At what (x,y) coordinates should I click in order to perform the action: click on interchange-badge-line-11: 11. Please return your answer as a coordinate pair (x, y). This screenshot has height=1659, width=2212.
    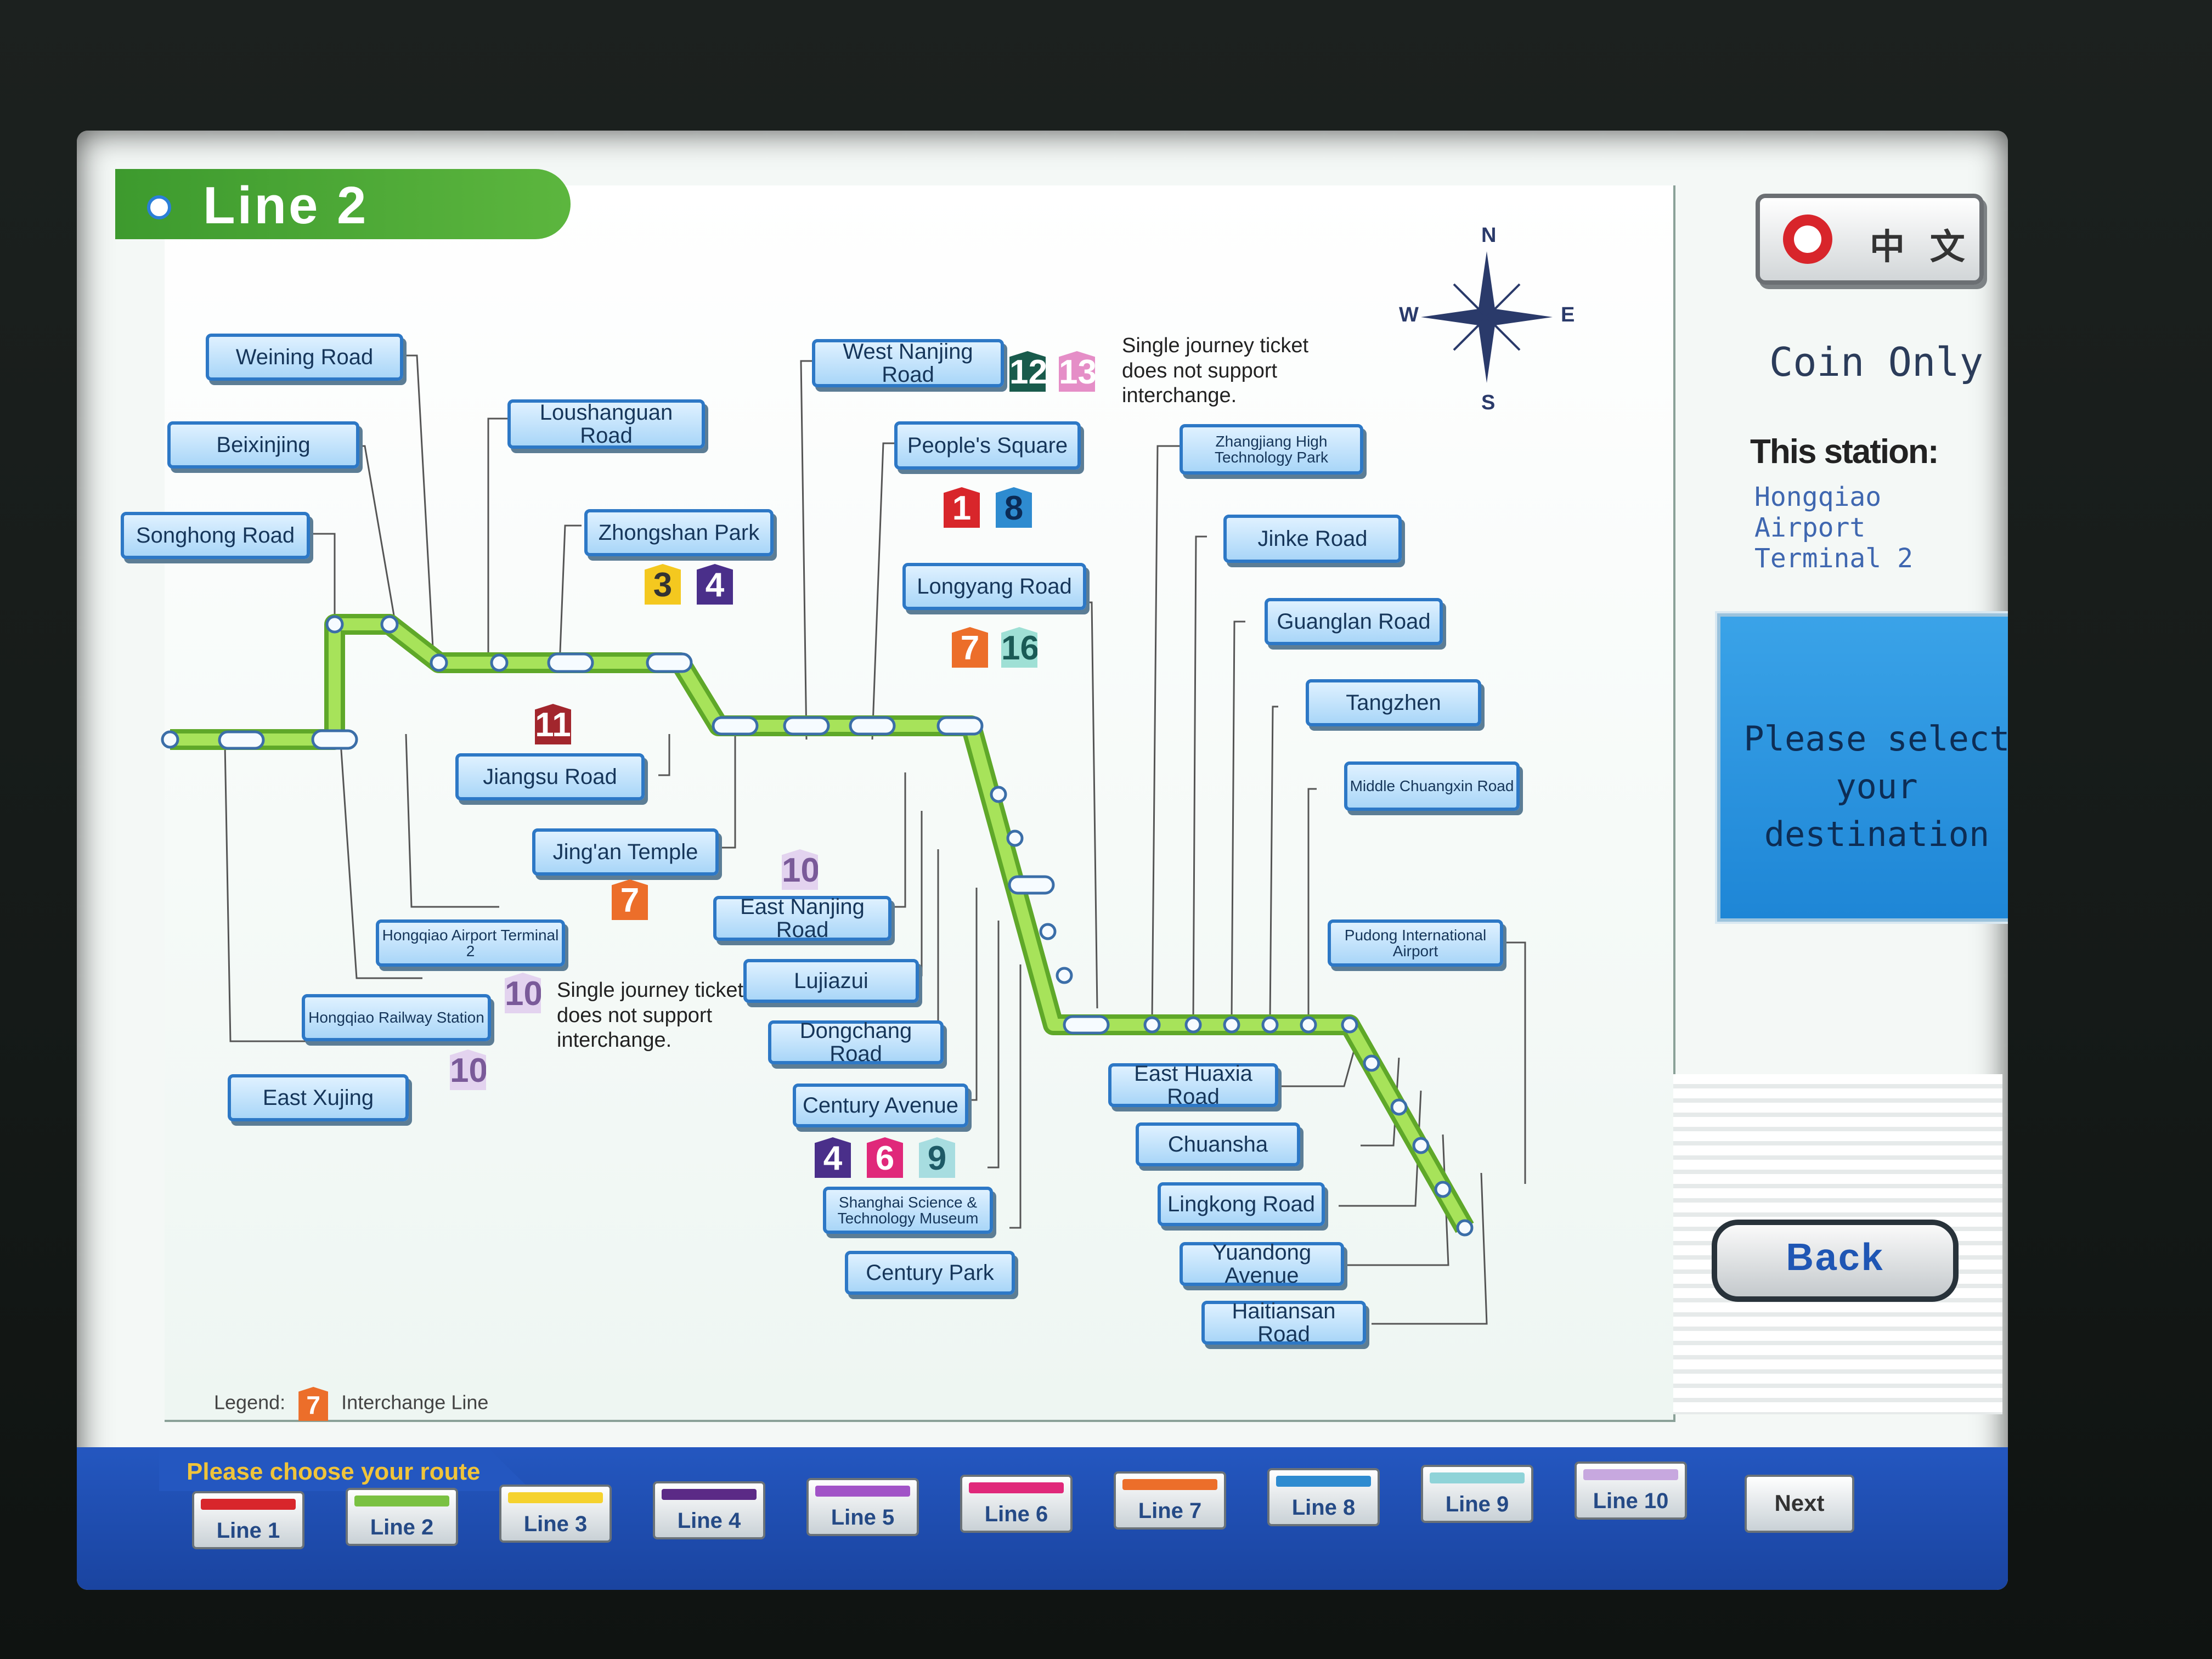
    Looking at the image, I should click on (553, 724).